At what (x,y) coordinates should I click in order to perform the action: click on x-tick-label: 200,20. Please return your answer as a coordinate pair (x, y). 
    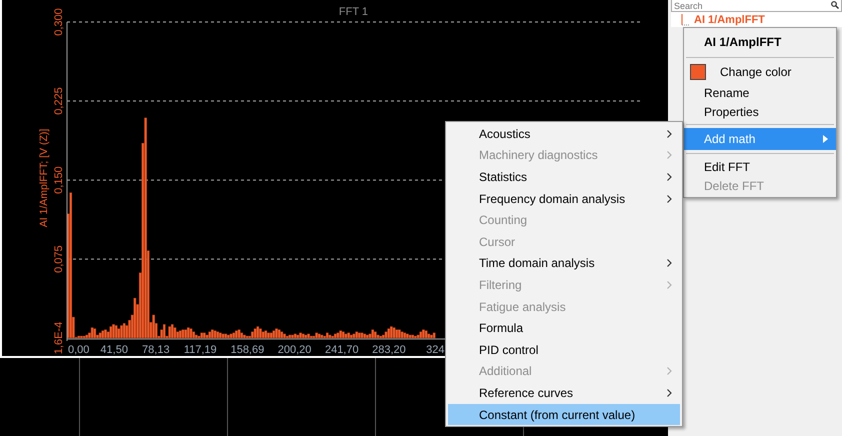
    Looking at the image, I should click on (295, 350).